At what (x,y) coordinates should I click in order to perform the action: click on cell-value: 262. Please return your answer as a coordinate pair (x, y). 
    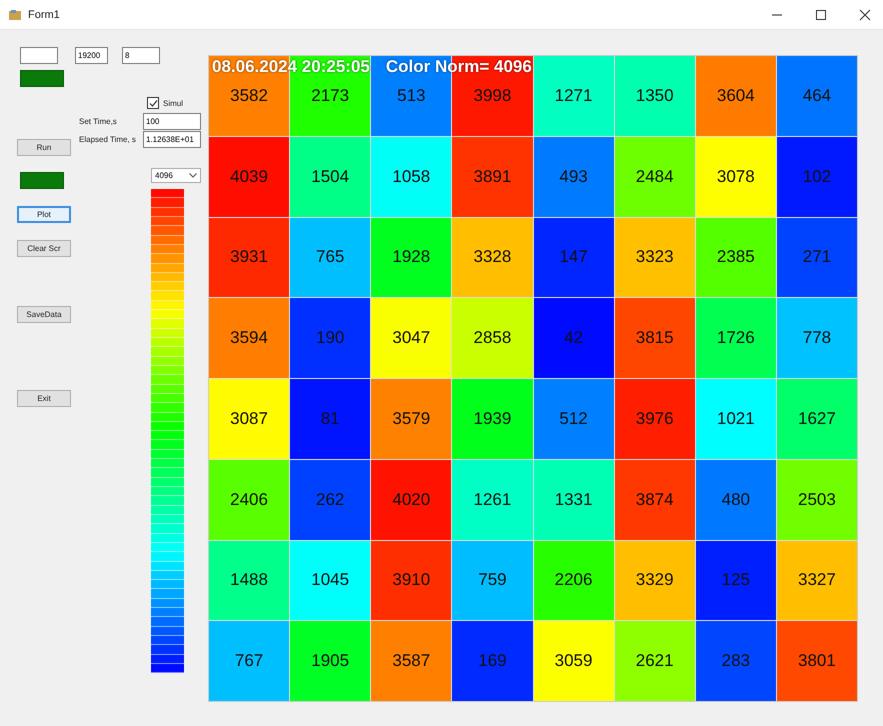
    Looking at the image, I should click on (330, 500).